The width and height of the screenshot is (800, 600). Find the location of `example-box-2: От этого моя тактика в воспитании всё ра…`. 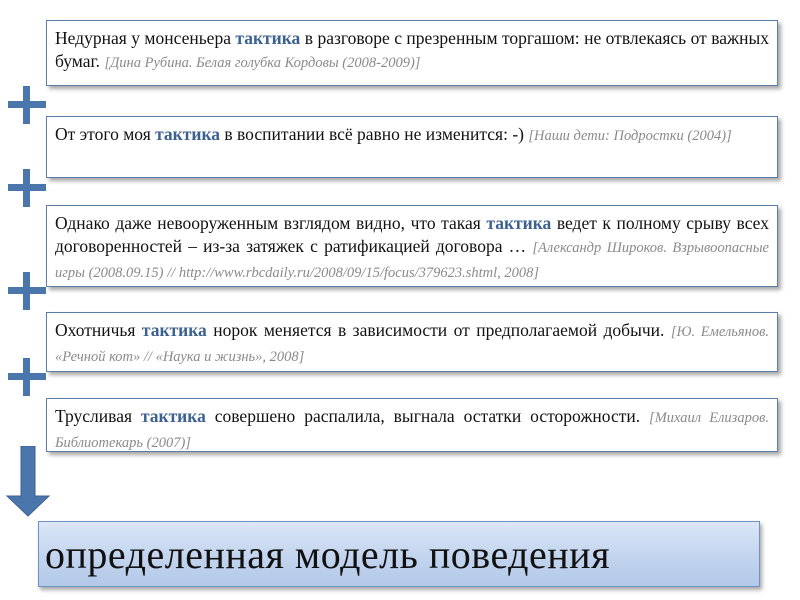

example-box-2: От этого моя тактика в воспитании всё ра… is located at coordinates (412, 147).